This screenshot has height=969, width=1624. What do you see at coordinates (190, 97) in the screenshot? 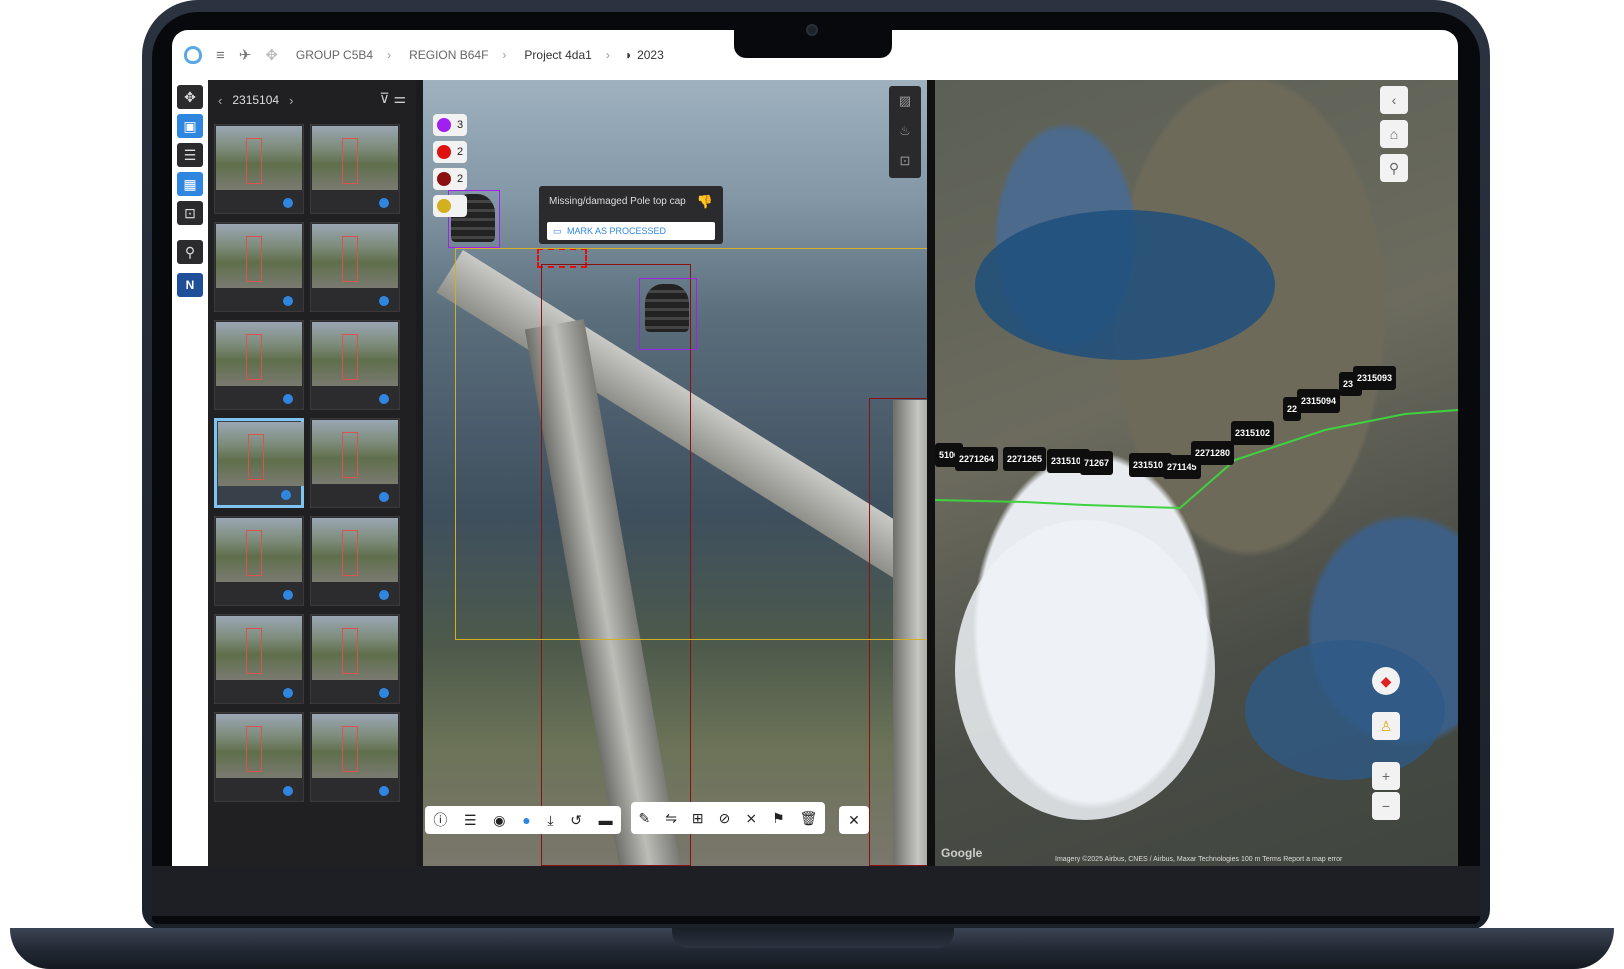
I see `move-tool-icon: ✥` at bounding box center [190, 97].